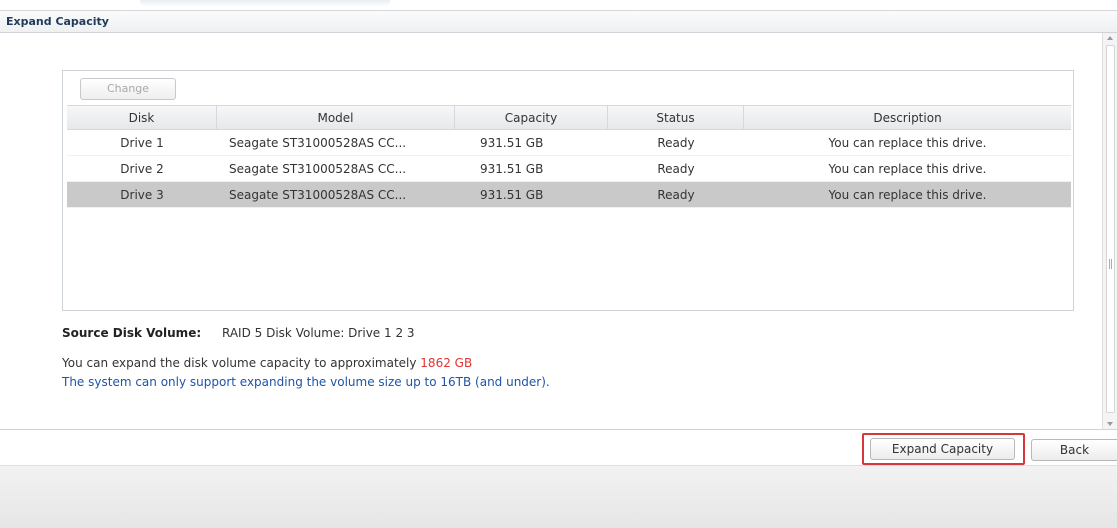 This screenshot has width=1117, height=528. Describe the element at coordinates (676, 117) in the screenshot. I see `column-header-status: Status` at that location.